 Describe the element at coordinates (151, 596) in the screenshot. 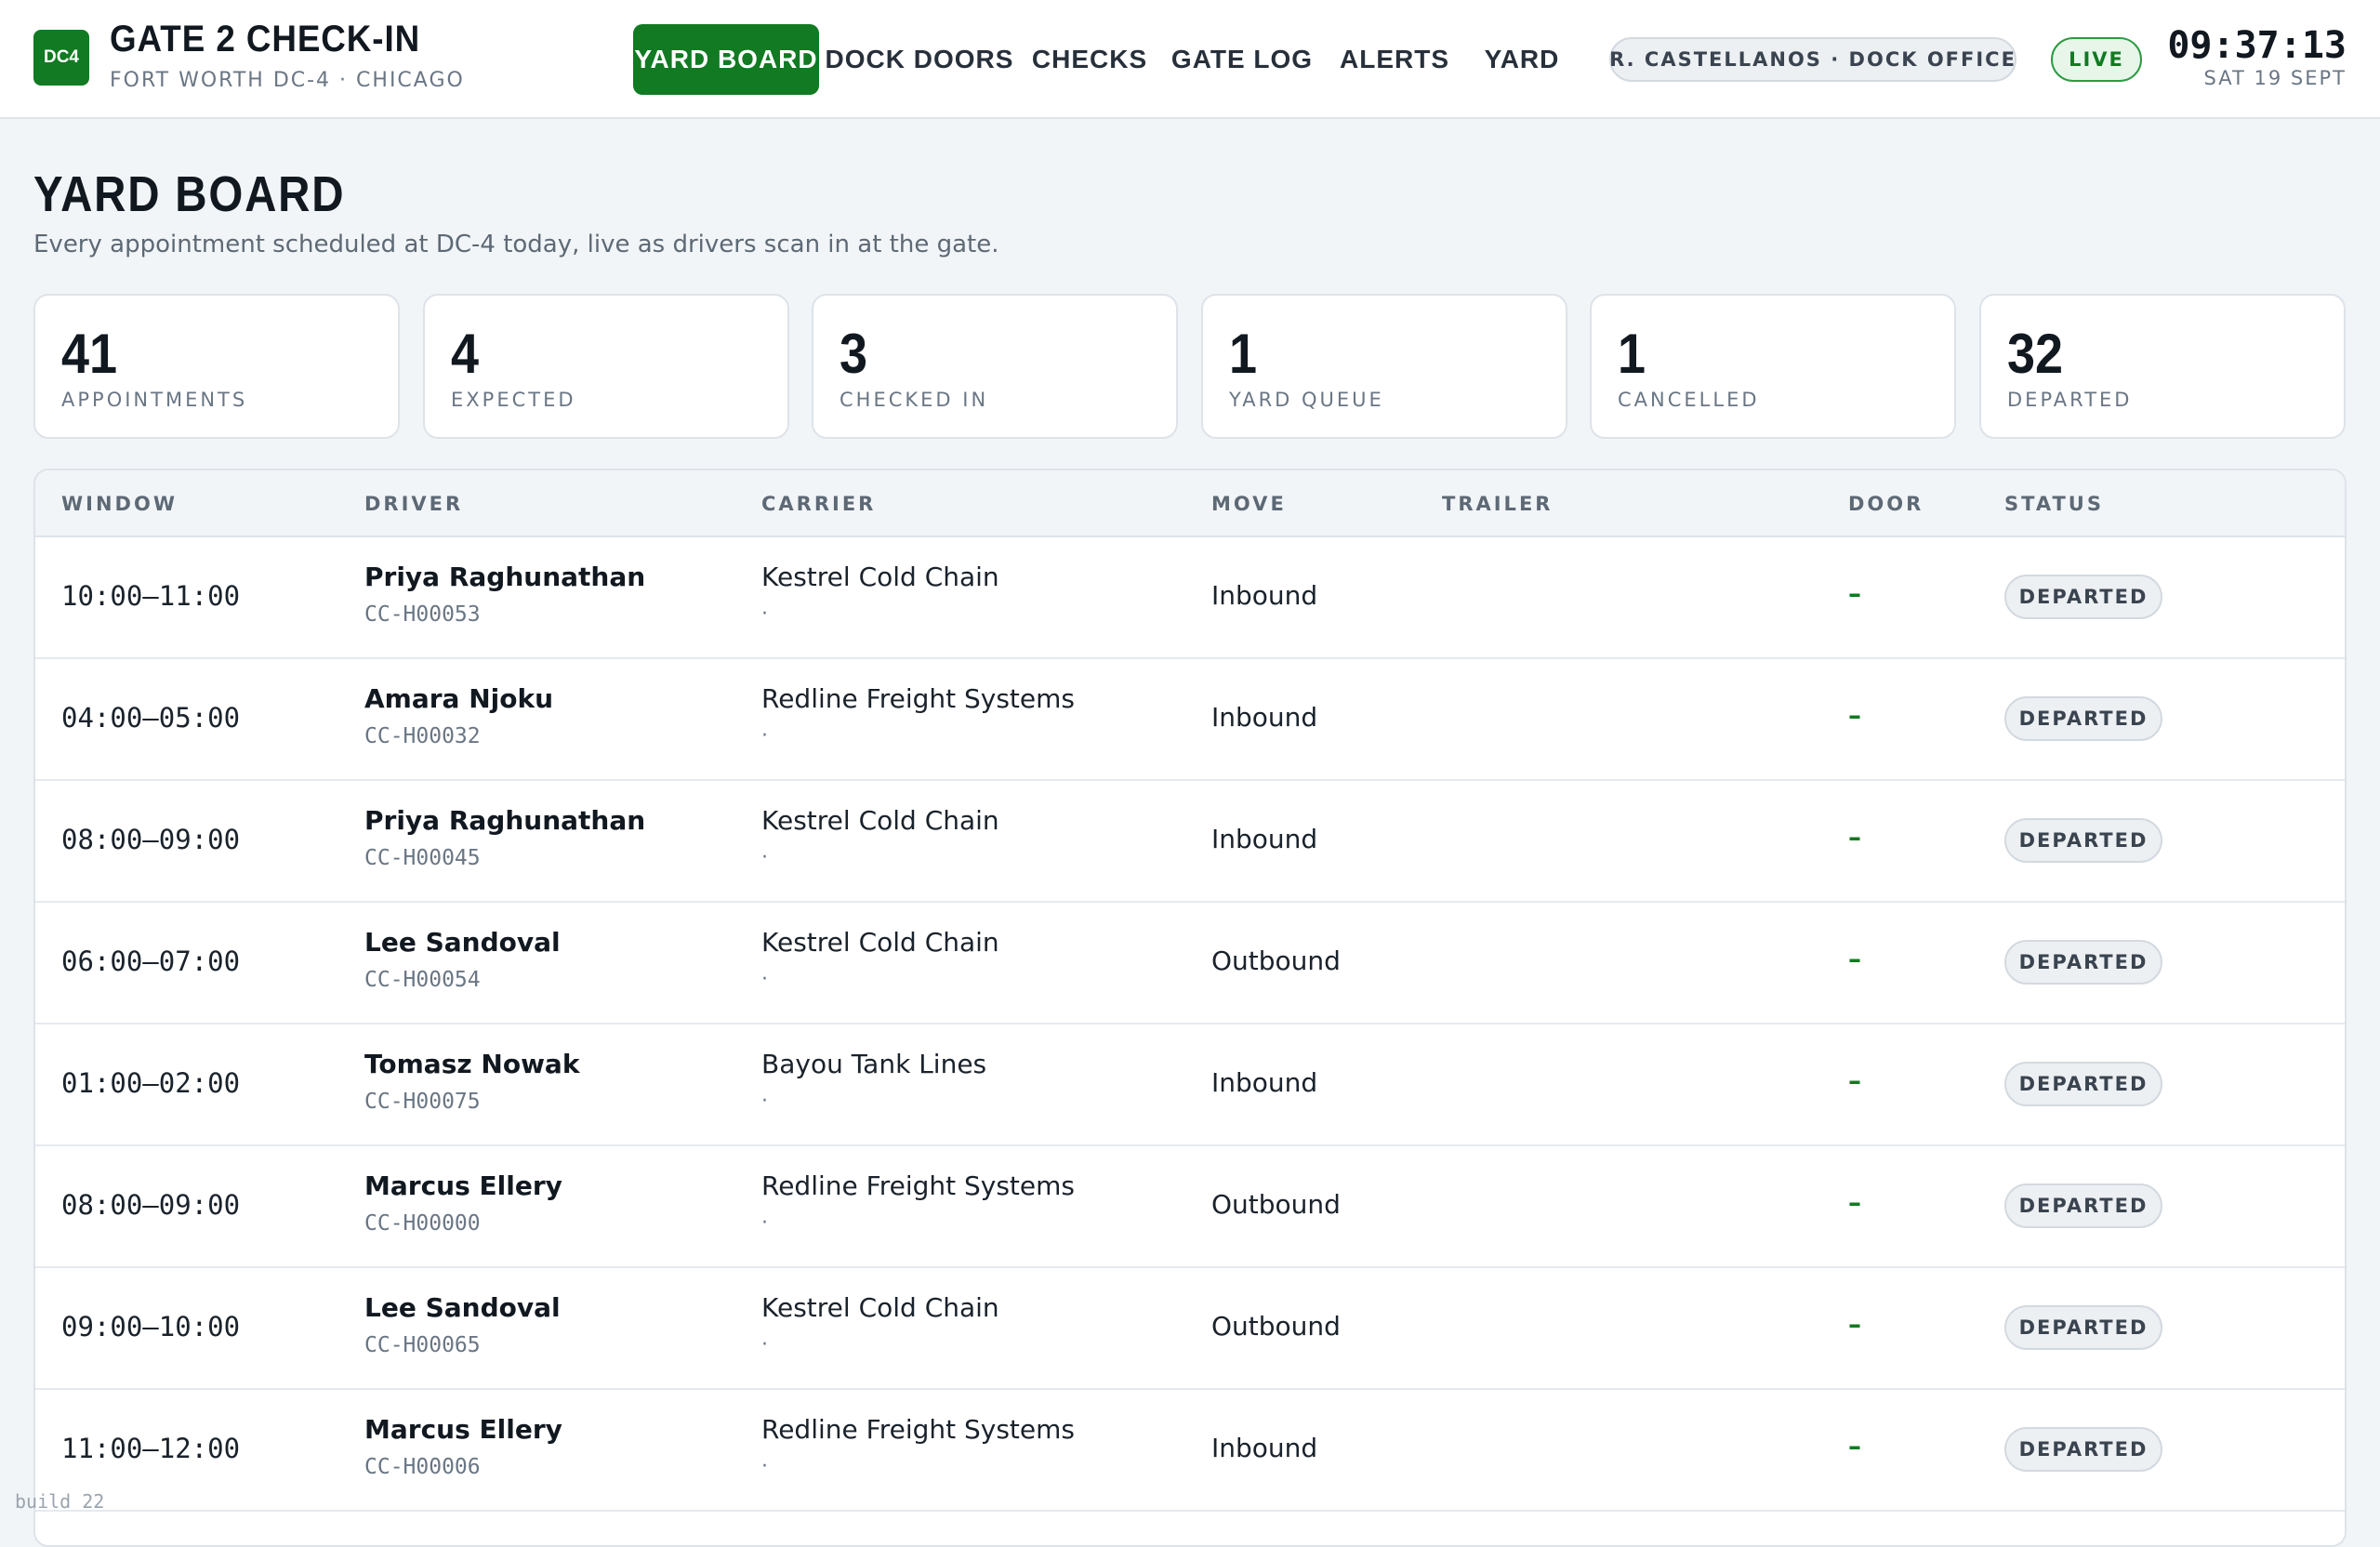

I see `window-cell: 10:00–11:00` at that location.